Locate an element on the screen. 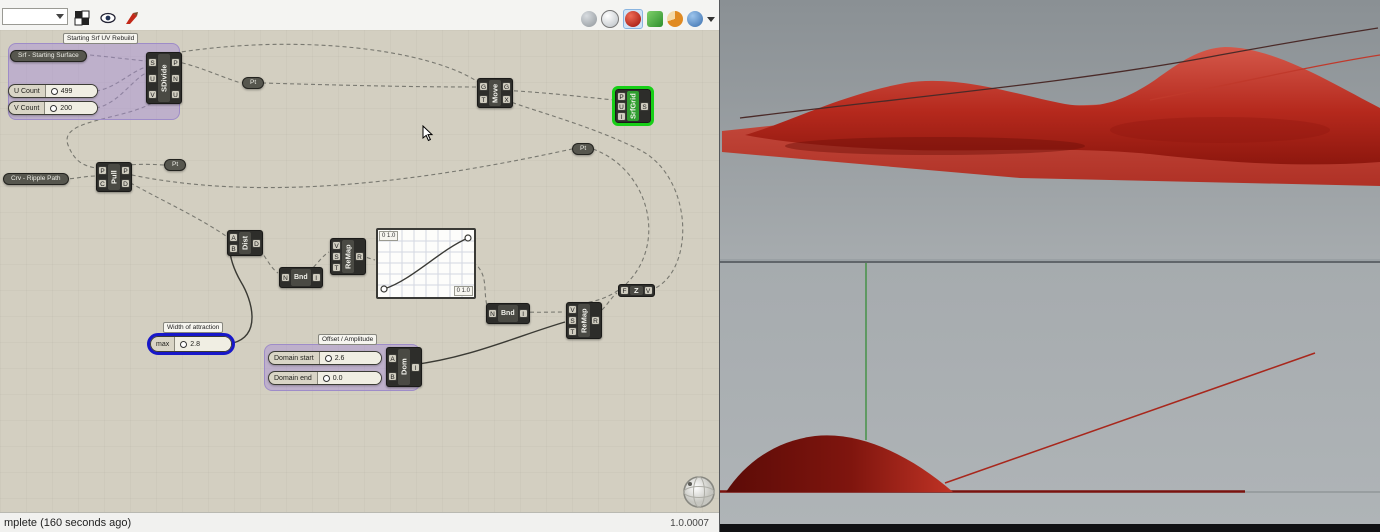  display-menu-chevron-icon is located at coordinates (711, 19).